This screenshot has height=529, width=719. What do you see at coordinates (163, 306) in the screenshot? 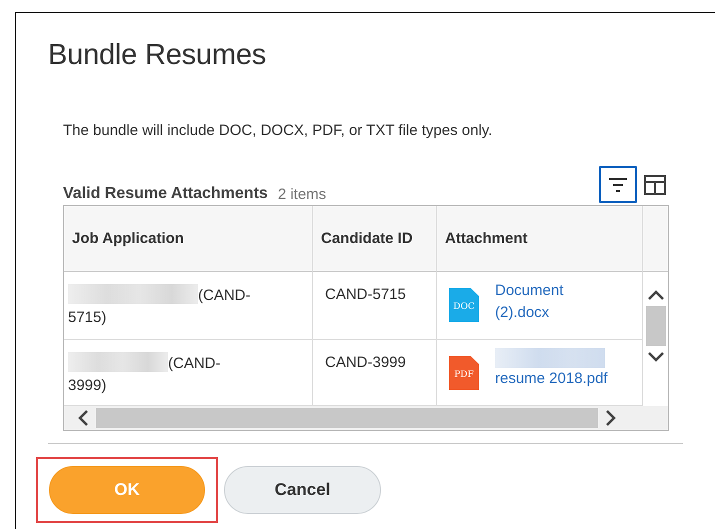
I see `job-application-cell: (CAND-5715)` at bounding box center [163, 306].